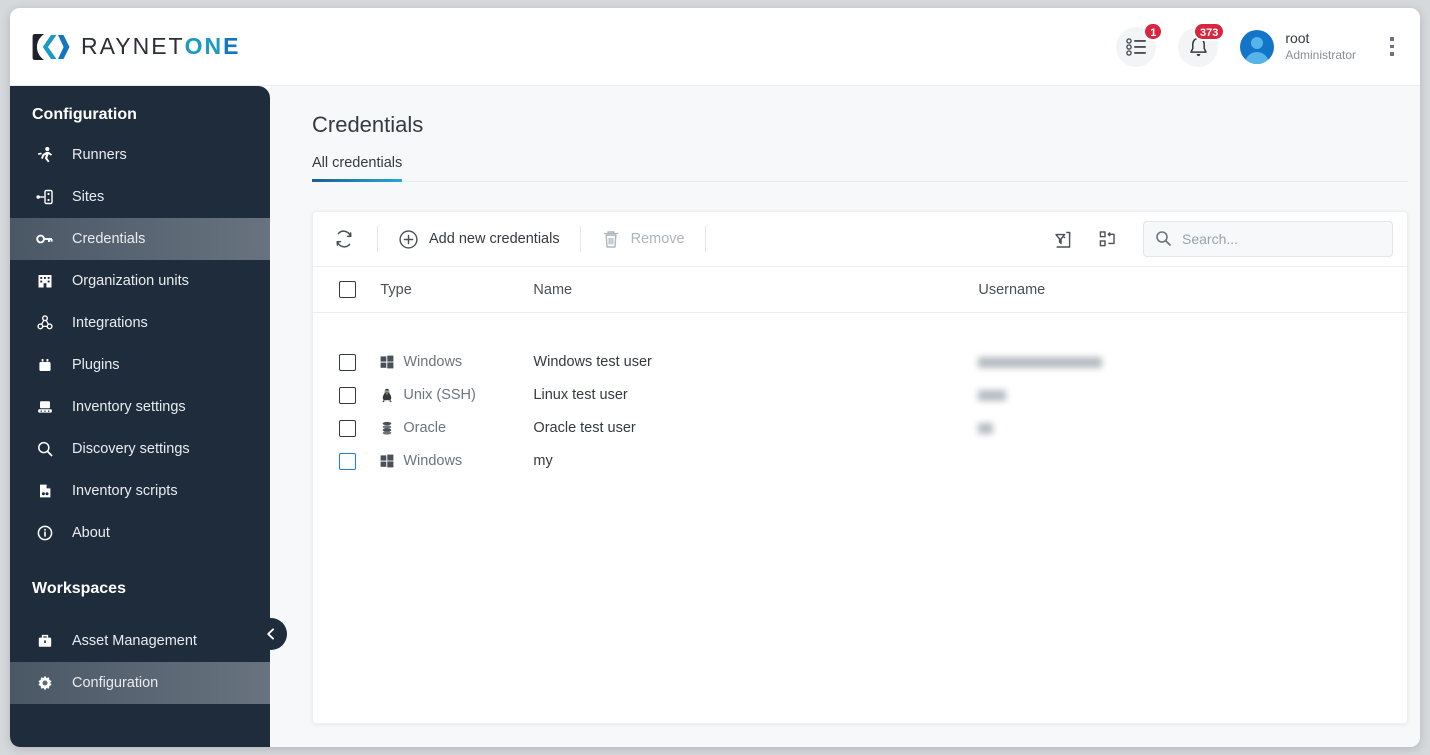 The height and width of the screenshot is (755, 1430). I want to click on task-count-badge: 1, so click(1153, 31).